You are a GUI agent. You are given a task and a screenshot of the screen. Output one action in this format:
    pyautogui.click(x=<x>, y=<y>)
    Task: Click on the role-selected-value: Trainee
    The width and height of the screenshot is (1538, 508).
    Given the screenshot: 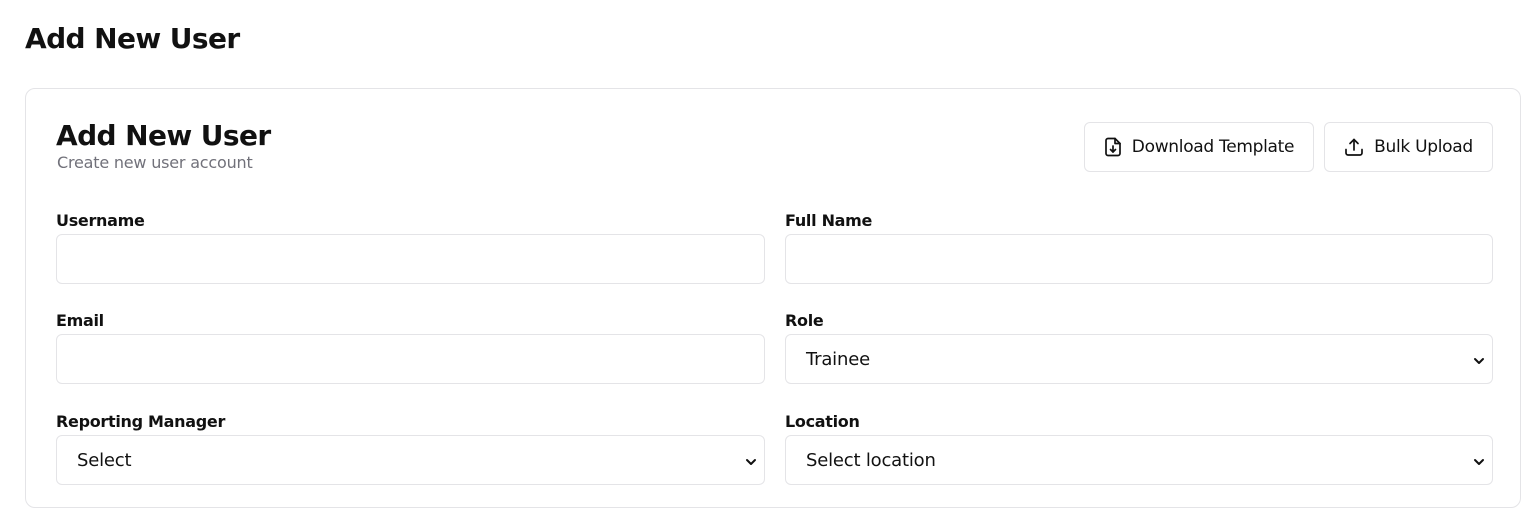 What is the action you would take?
    pyautogui.click(x=838, y=359)
    